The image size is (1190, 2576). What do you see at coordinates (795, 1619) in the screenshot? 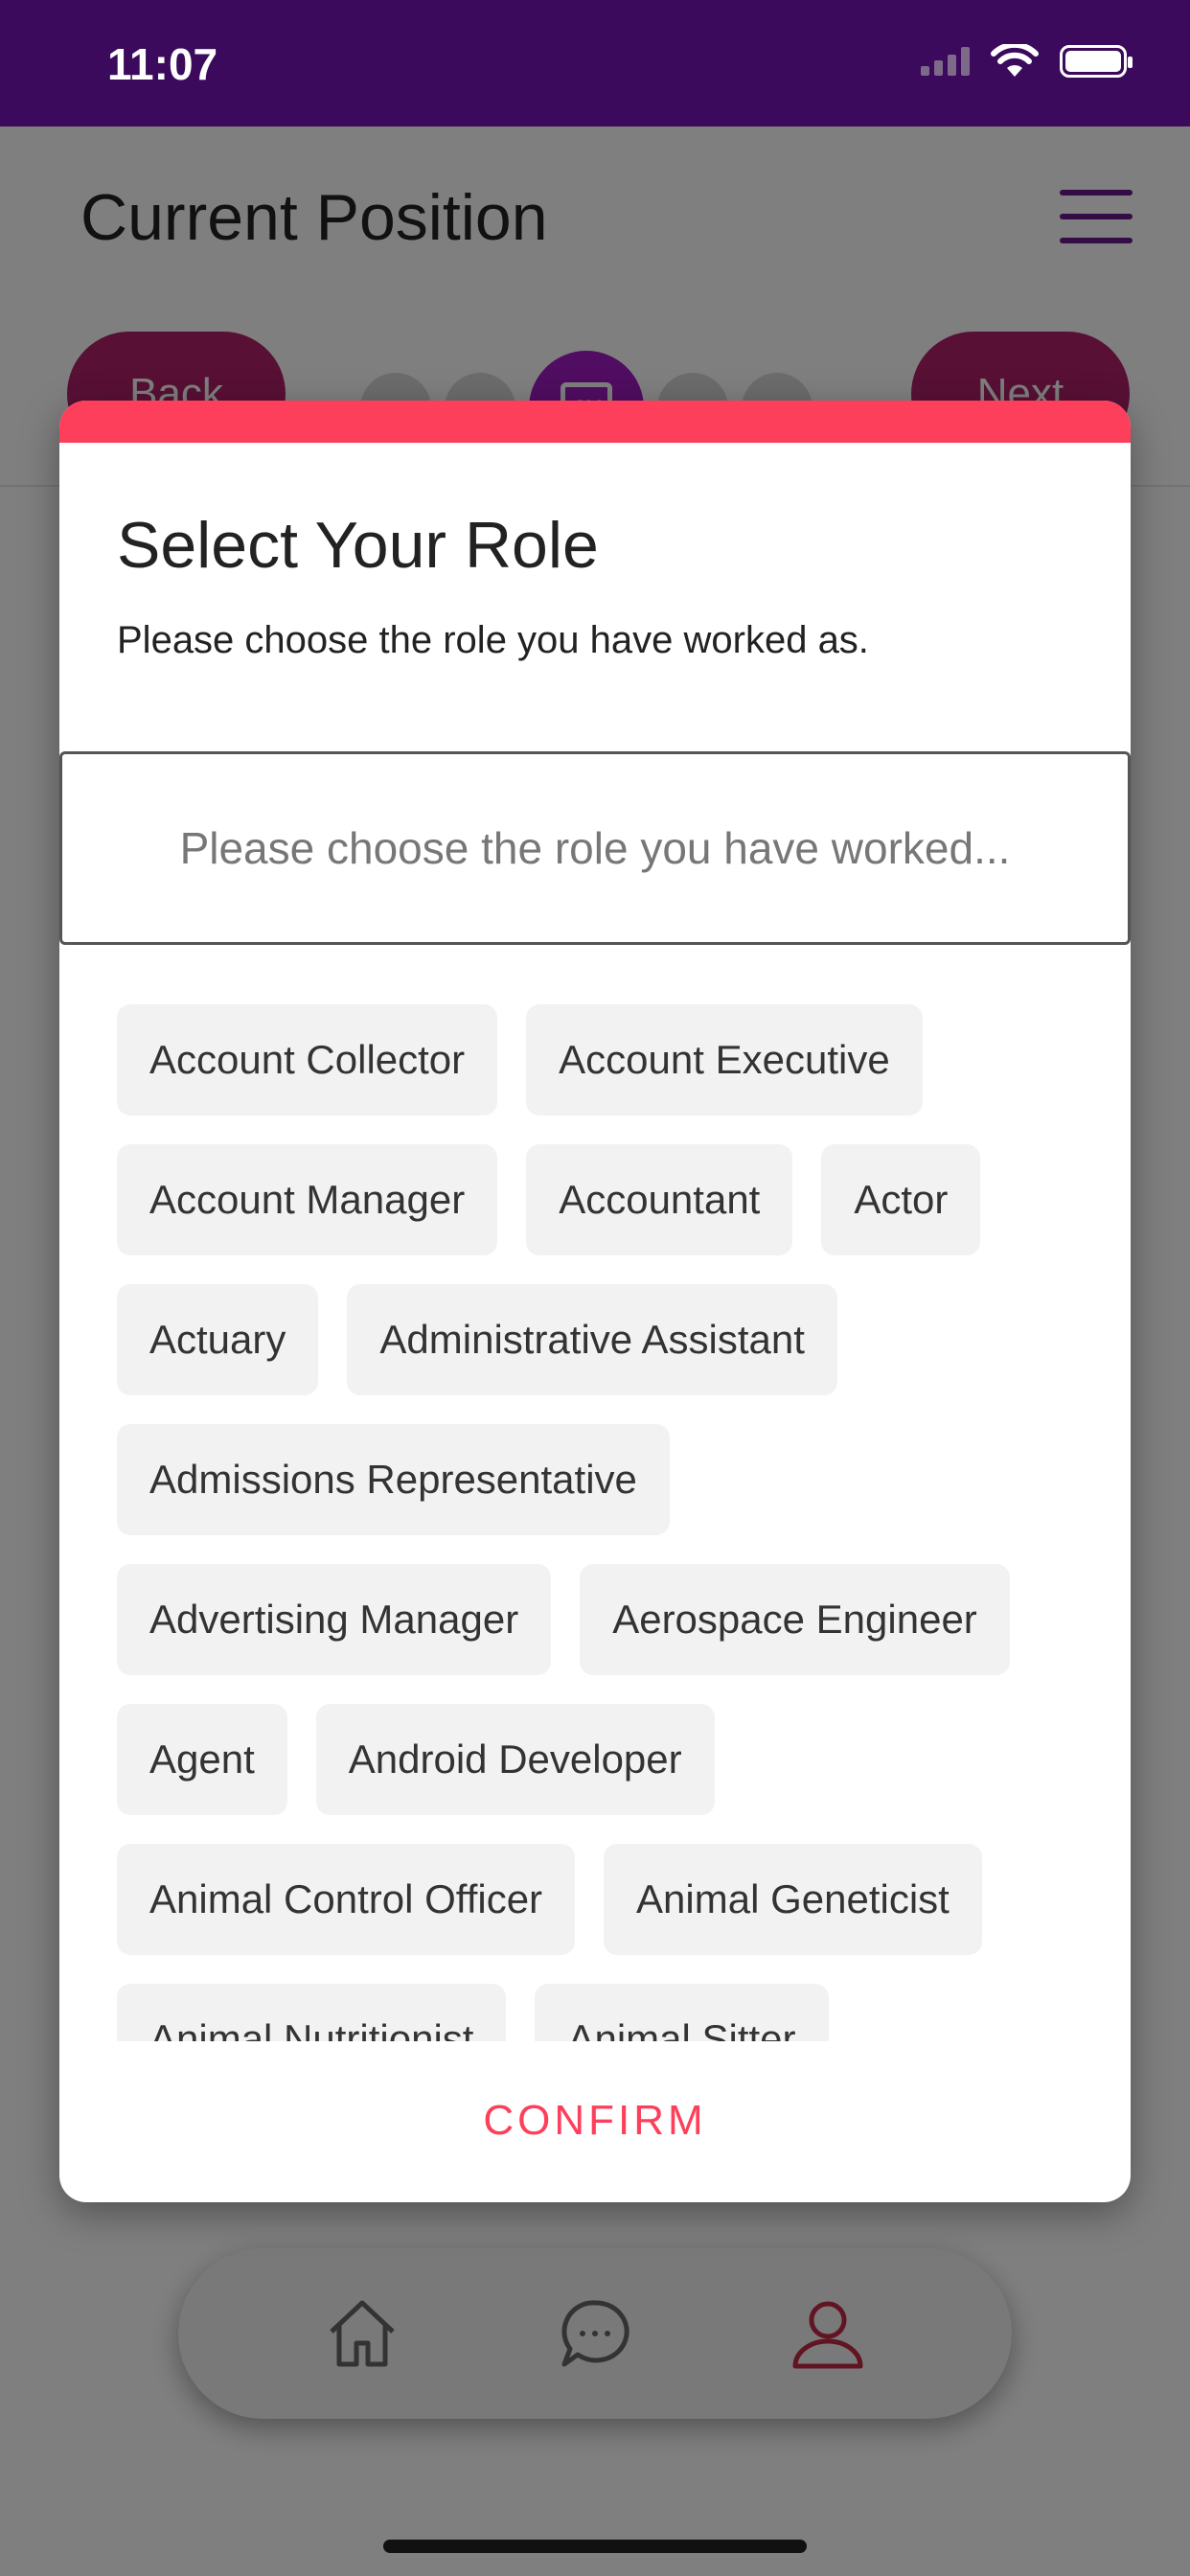
I see `role-chip: Aerospace Engineer` at bounding box center [795, 1619].